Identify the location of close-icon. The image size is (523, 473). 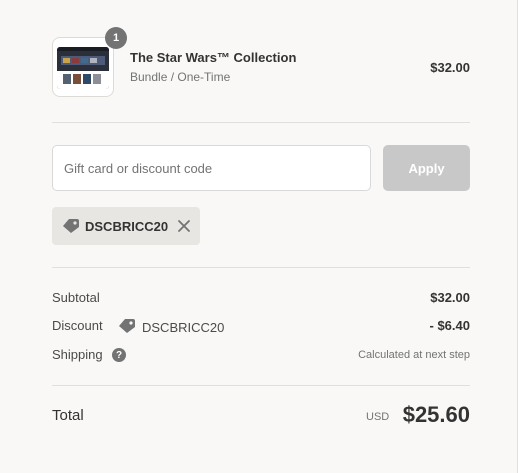
(184, 226).